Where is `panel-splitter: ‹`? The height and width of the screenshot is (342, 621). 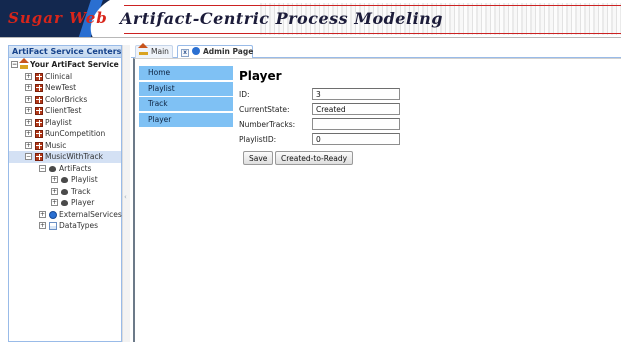
panel-splitter: ‹ is located at coordinates (126, 193).